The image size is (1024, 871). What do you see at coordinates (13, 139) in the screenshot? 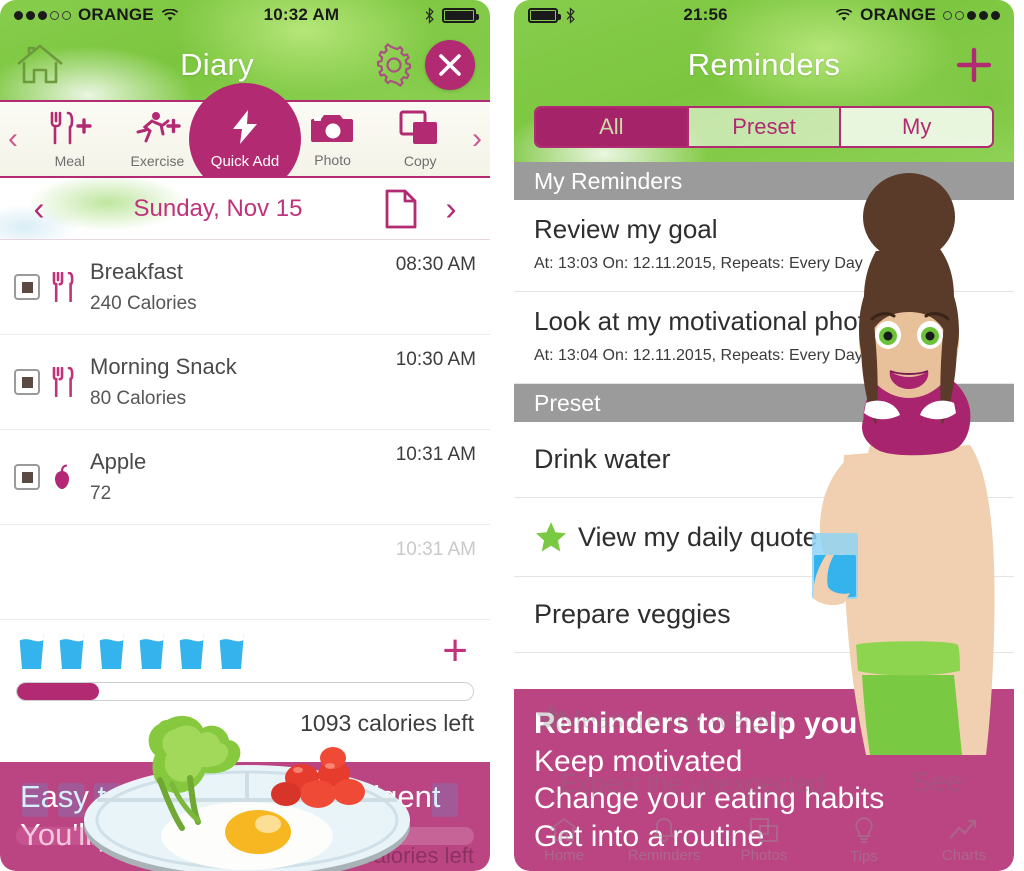
I see `toolbar-prev-button: ‹` at bounding box center [13, 139].